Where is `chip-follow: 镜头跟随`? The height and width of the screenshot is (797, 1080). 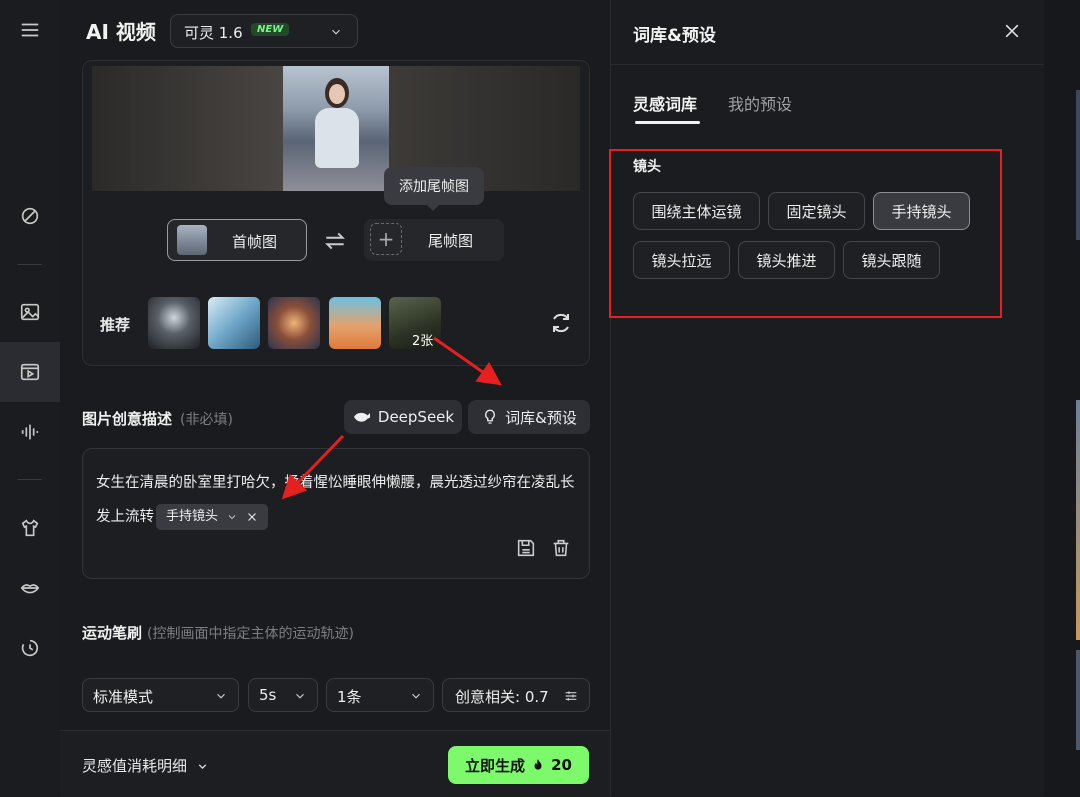 chip-follow: 镜头跟随 is located at coordinates (891, 260).